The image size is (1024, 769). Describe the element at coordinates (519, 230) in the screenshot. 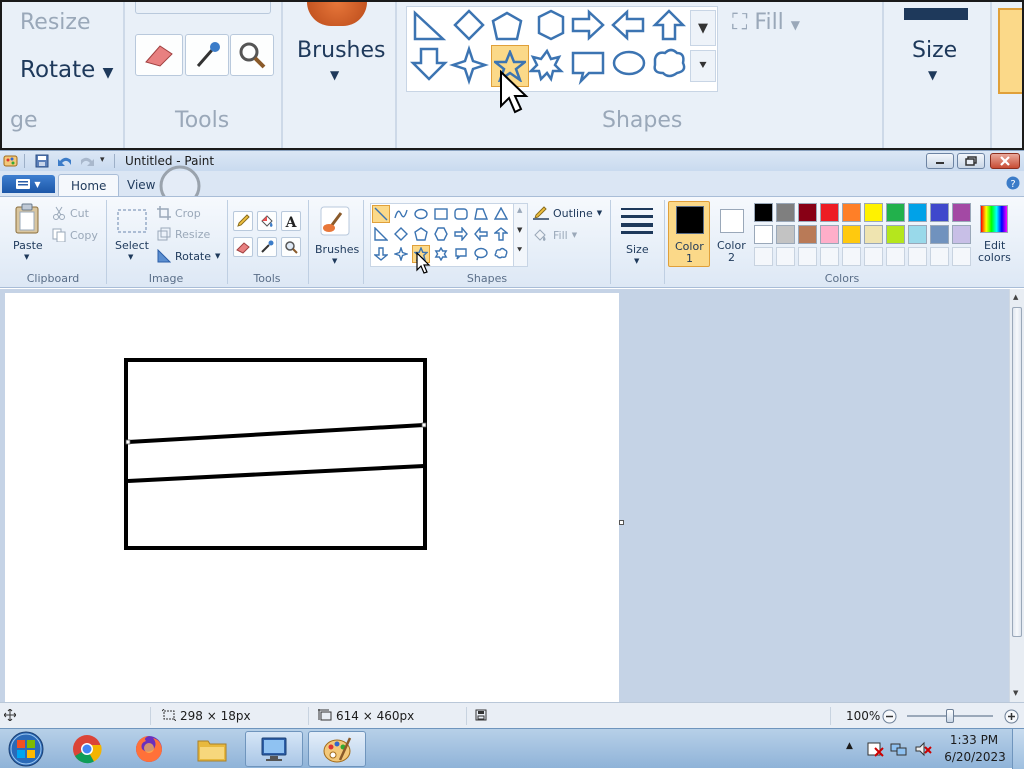

I see `shapes-scroll-down: ▼` at that location.